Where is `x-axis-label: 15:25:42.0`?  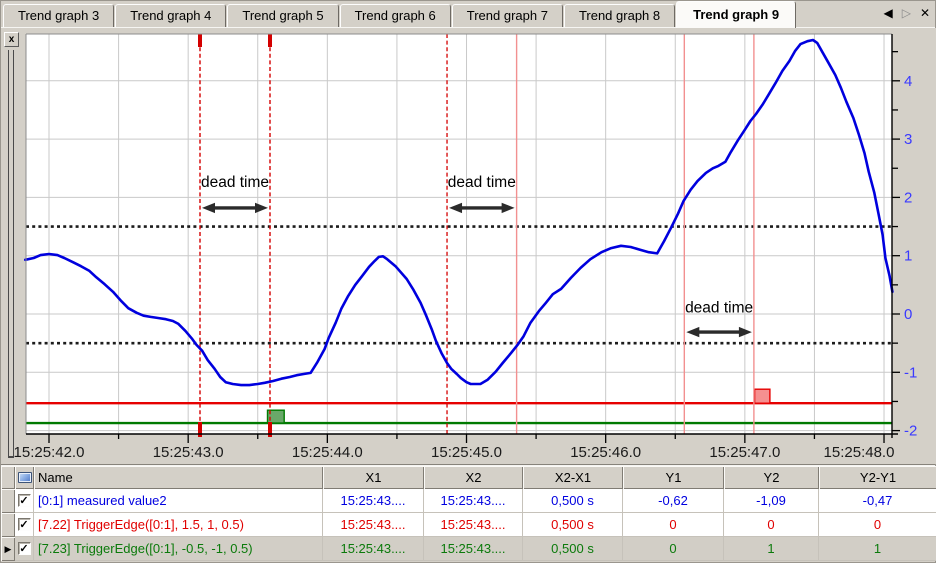 x-axis-label: 15:25:42.0 is located at coordinates (49, 452).